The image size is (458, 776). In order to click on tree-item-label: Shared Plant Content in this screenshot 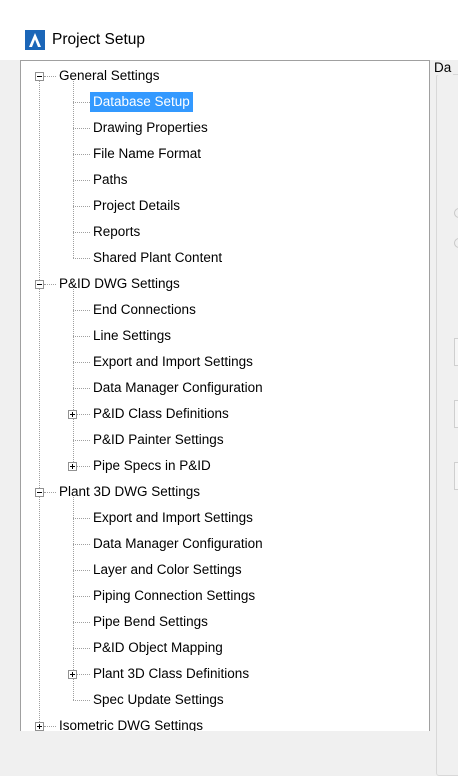, I will do `click(158, 257)`.